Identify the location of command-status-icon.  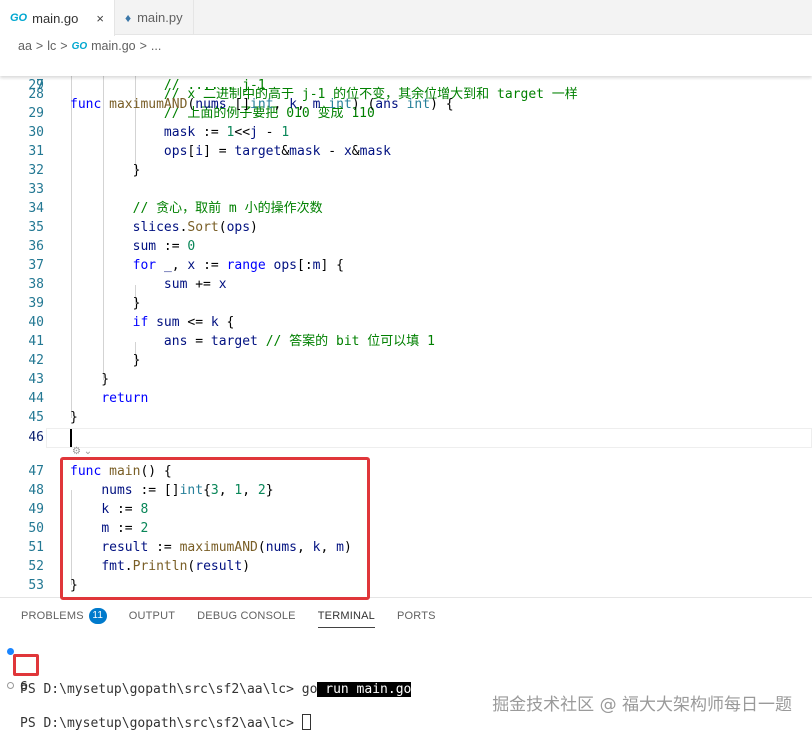
(10, 685).